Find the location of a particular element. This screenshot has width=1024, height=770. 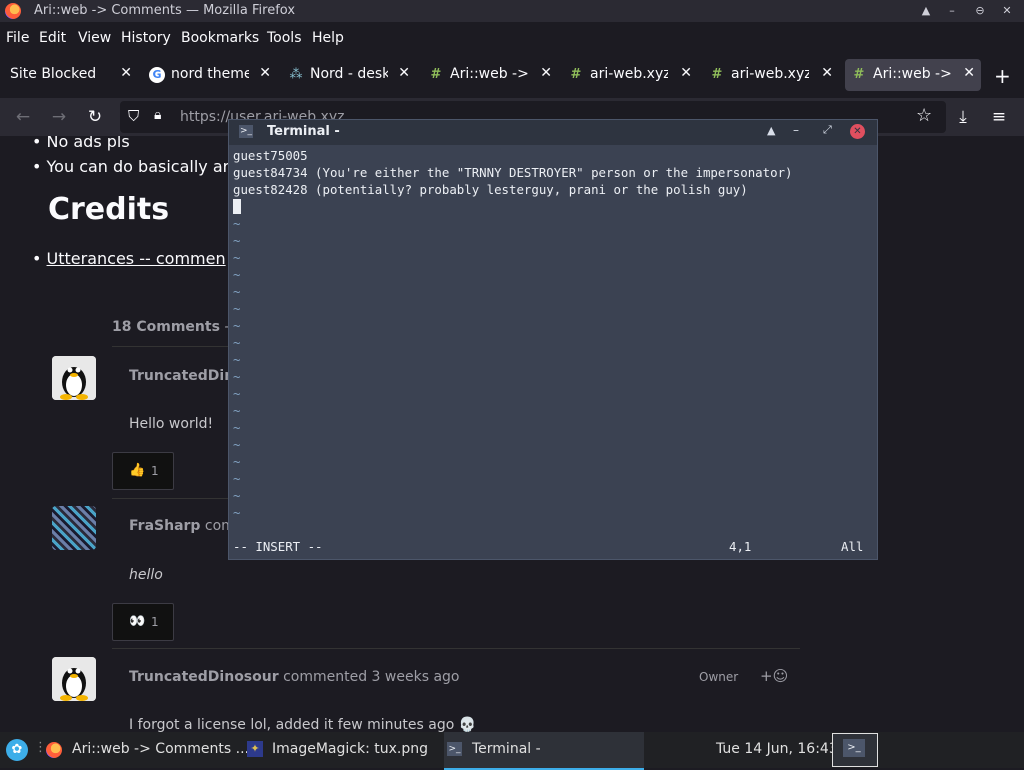

downloads-icon: ⤓ is located at coordinates (963, 117).